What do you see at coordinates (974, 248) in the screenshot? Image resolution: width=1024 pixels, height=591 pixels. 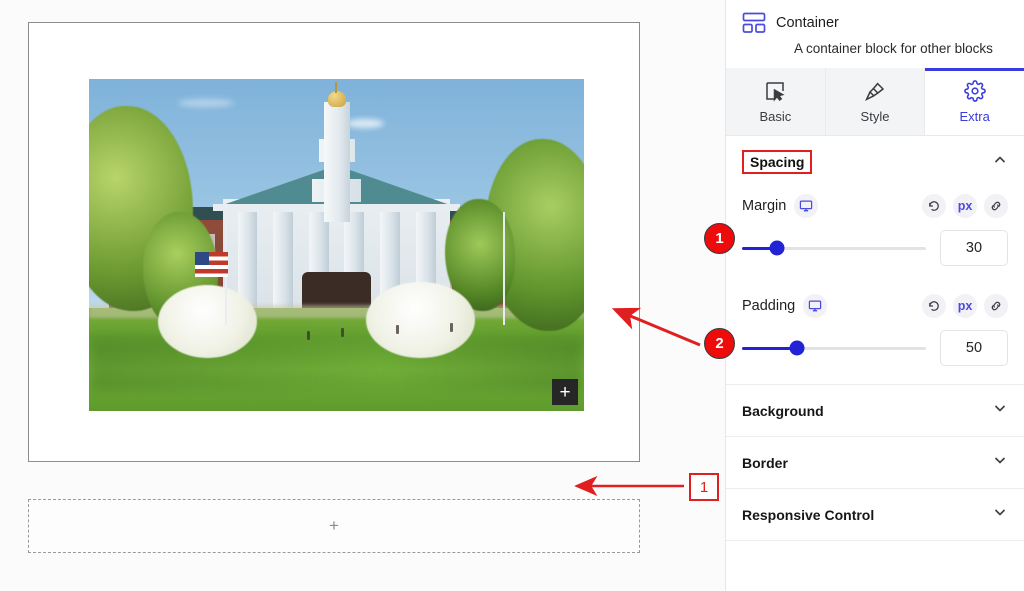 I see `margin-value-input: 30` at bounding box center [974, 248].